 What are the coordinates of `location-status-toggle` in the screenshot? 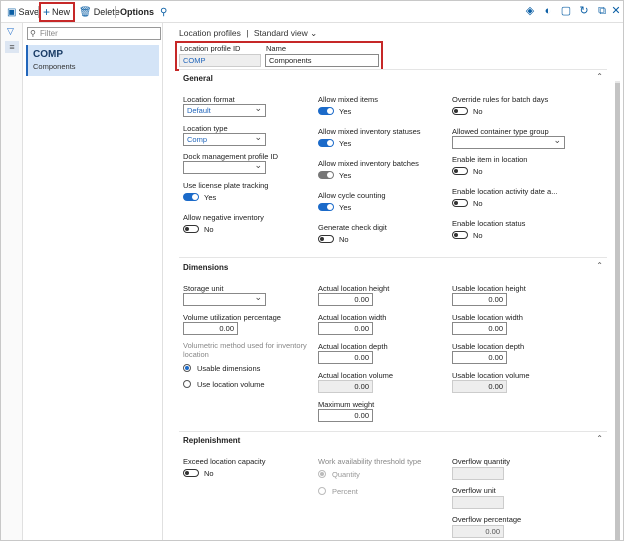 It's located at (460, 235).